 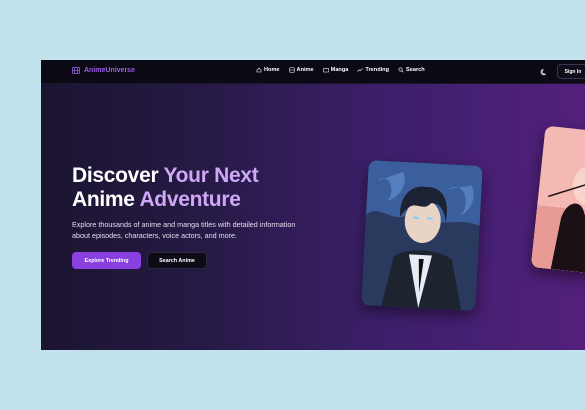 I want to click on brand-logo: AnimeUniverse, so click(x=103, y=70).